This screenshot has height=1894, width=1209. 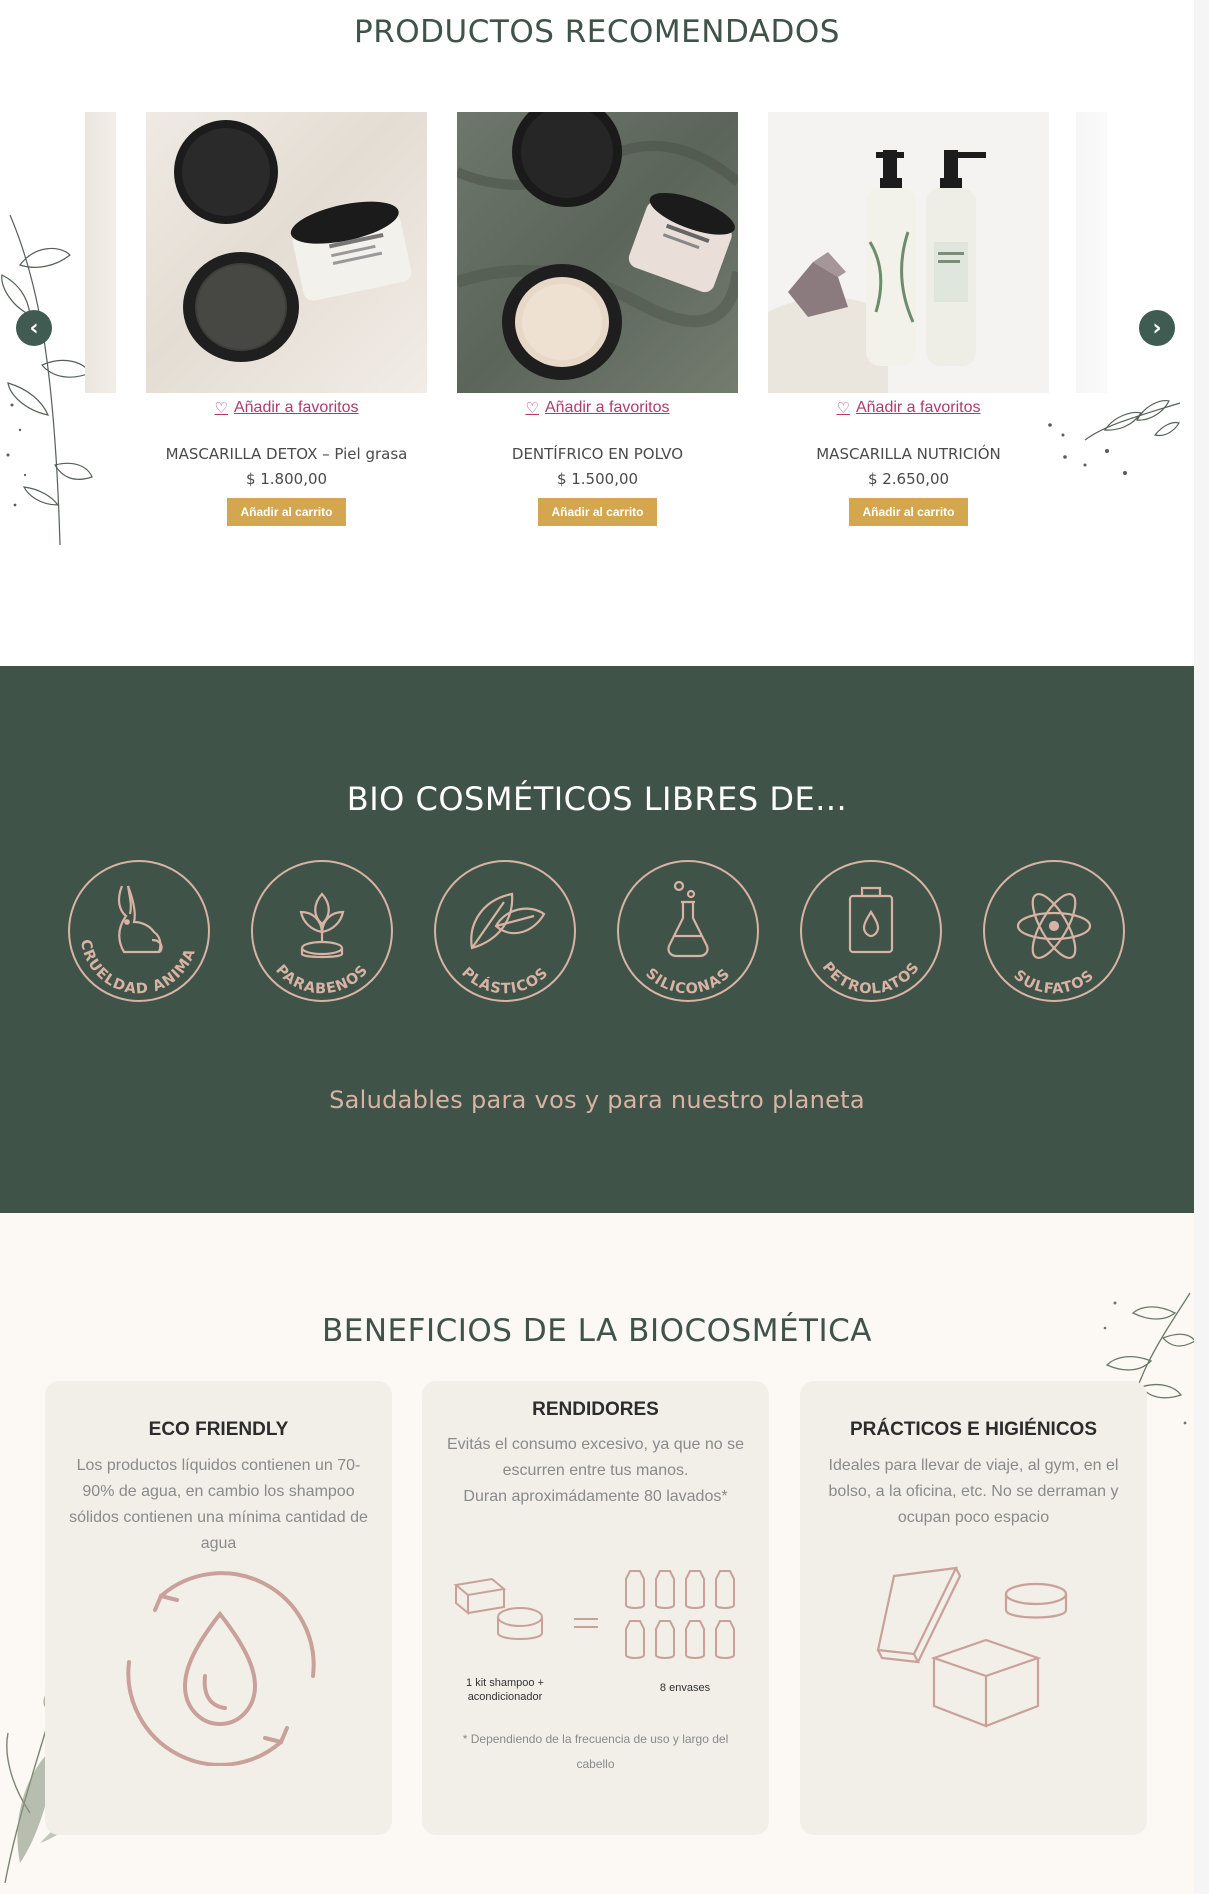 What do you see at coordinates (140, 919) in the screenshot?
I see `rabbit-icon` at bounding box center [140, 919].